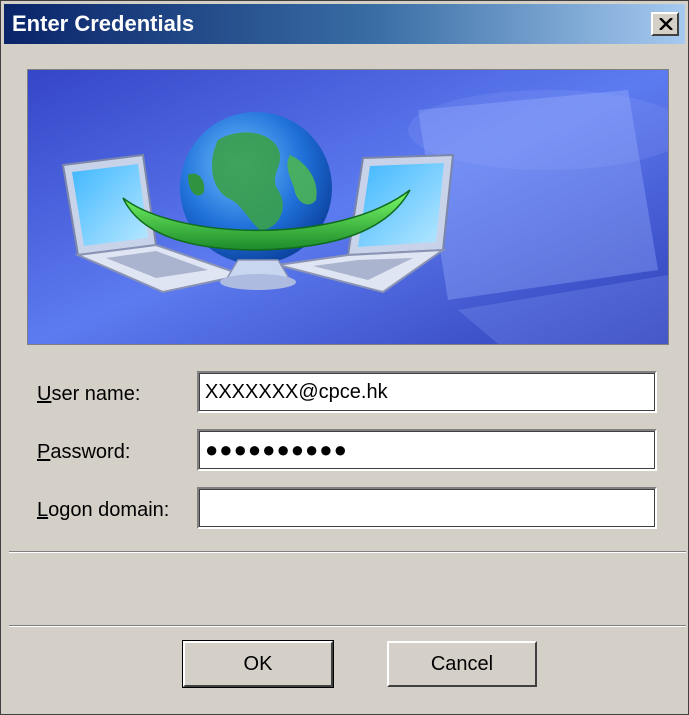 Image resolution: width=689 pixels, height=715 pixels. Describe the element at coordinates (427, 450) in the screenshot. I see `password-field: ●●●●●●●●●●` at that location.